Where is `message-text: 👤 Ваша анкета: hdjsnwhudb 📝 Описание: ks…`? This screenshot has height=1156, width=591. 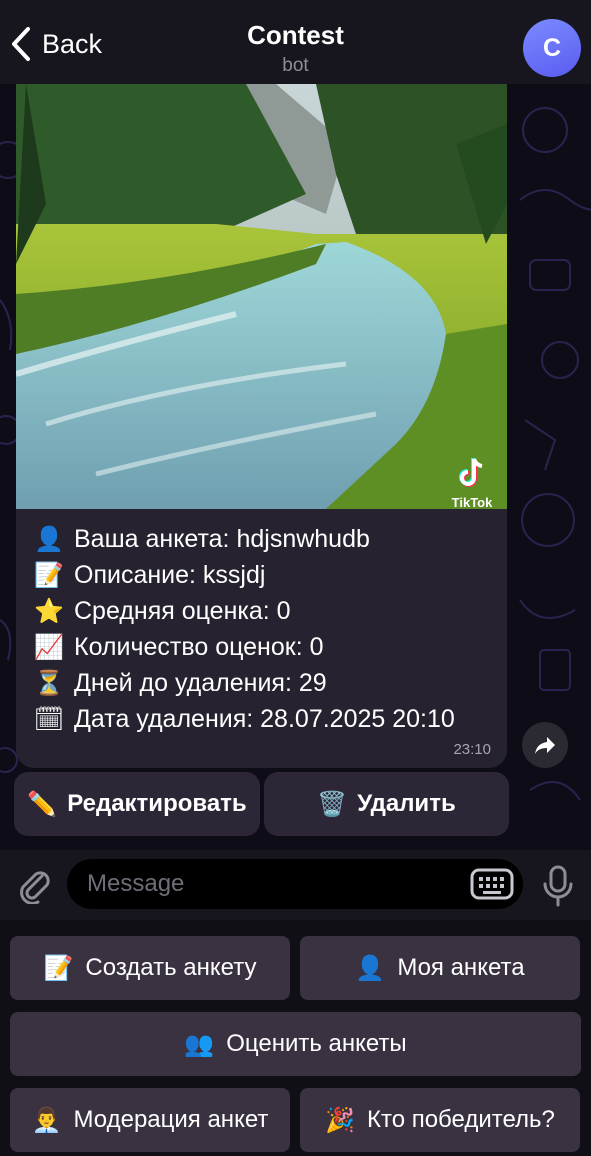 message-text: 👤 Ваша анкета: hdjsnwhudb 📝 Описание: ks… is located at coordinates (243, 629).